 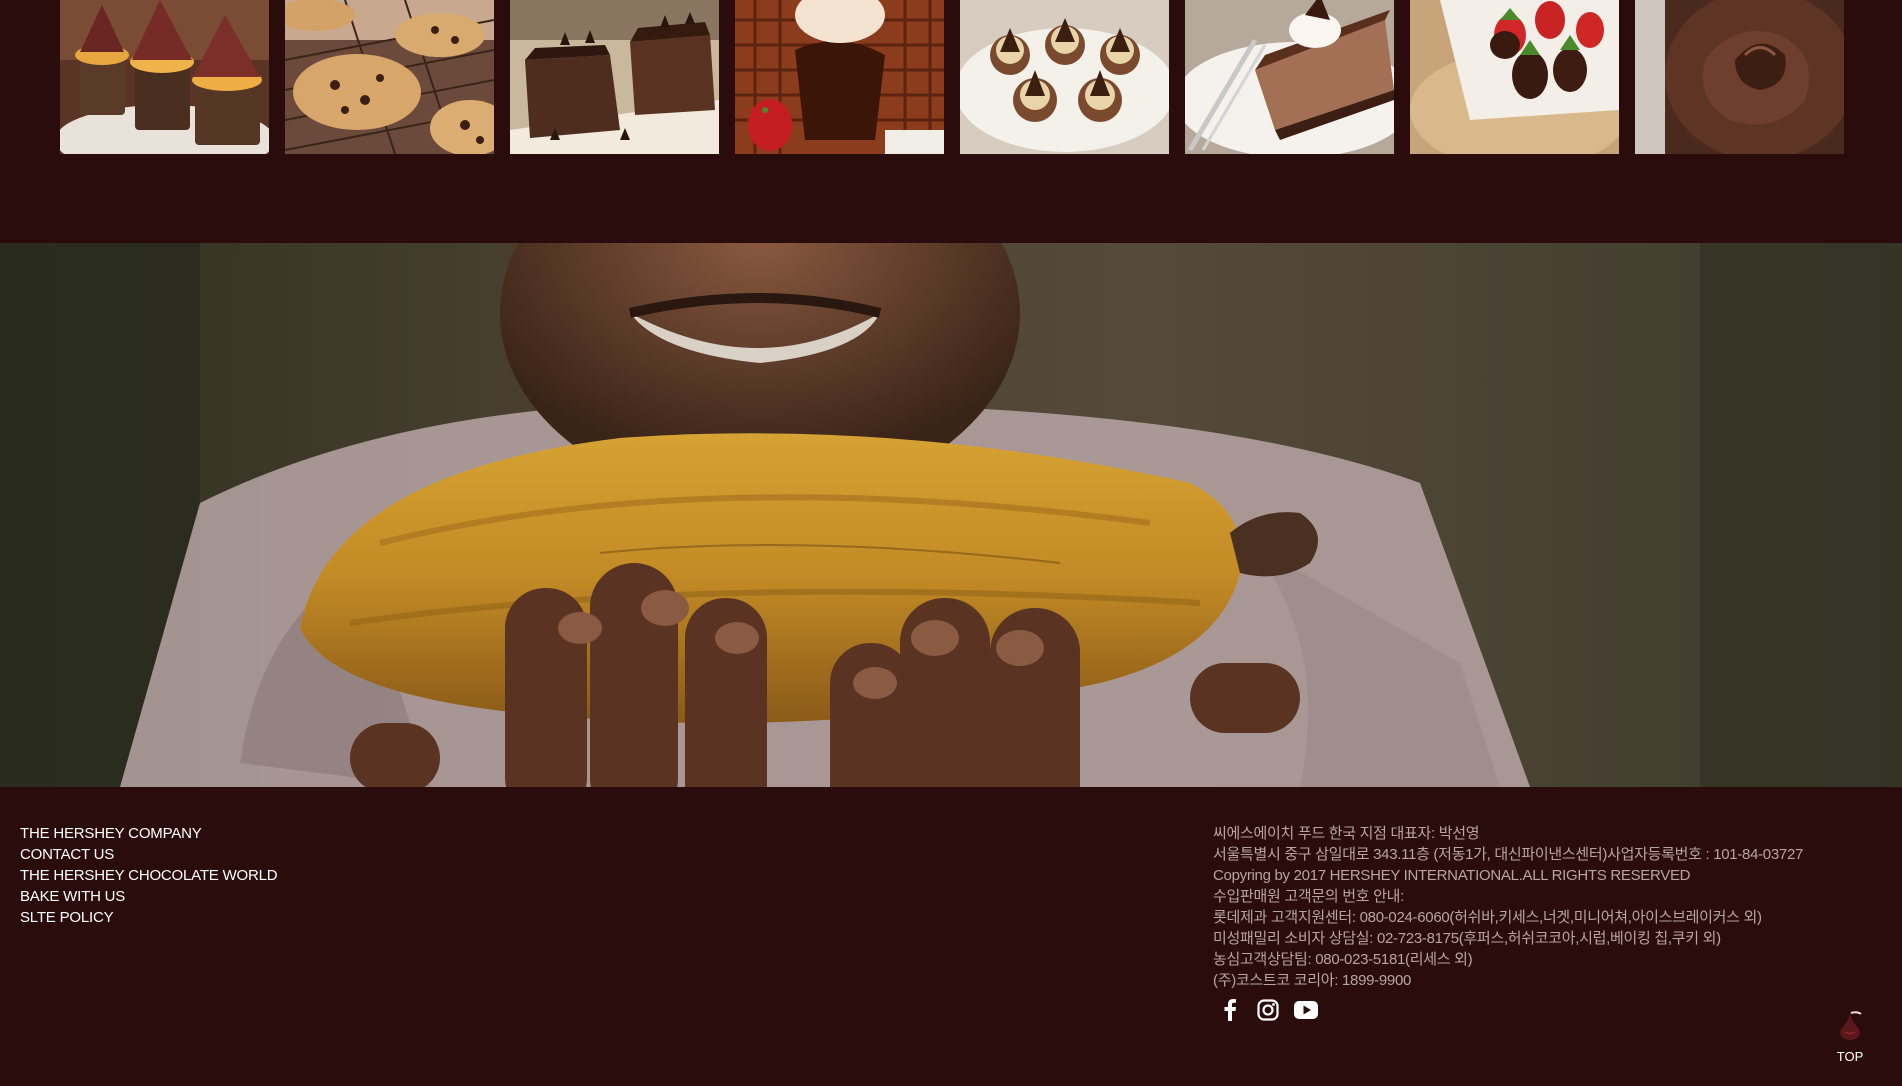 I want to click on chocolate-cheesecake-image, so click(x=1289, y=77).